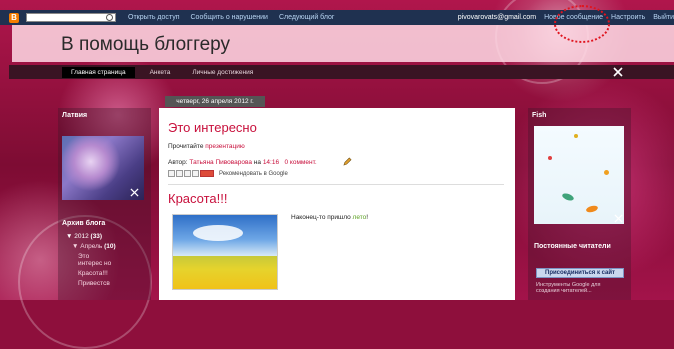 The image size is (674, 349). I want to click on sign-out-link: Выйти, so click(663, 17).